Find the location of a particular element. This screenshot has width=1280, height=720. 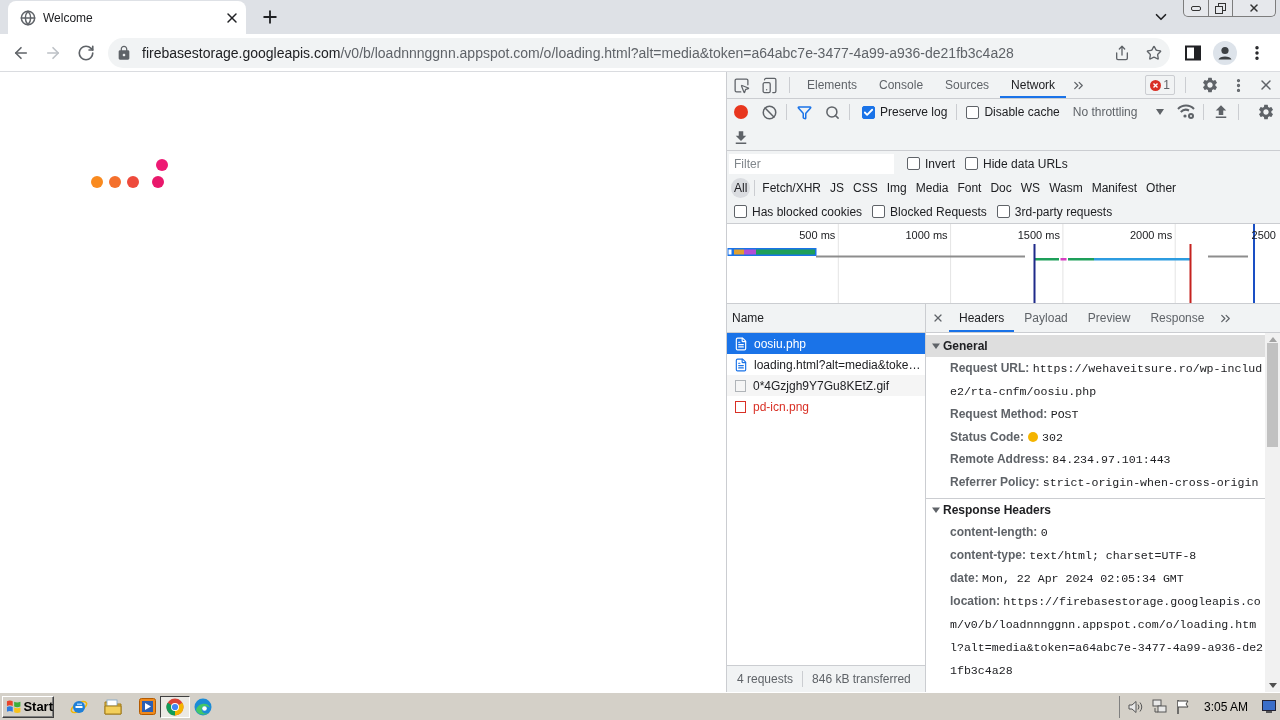

type-filter-button: Wasm is located at coordinates (1066, 188).